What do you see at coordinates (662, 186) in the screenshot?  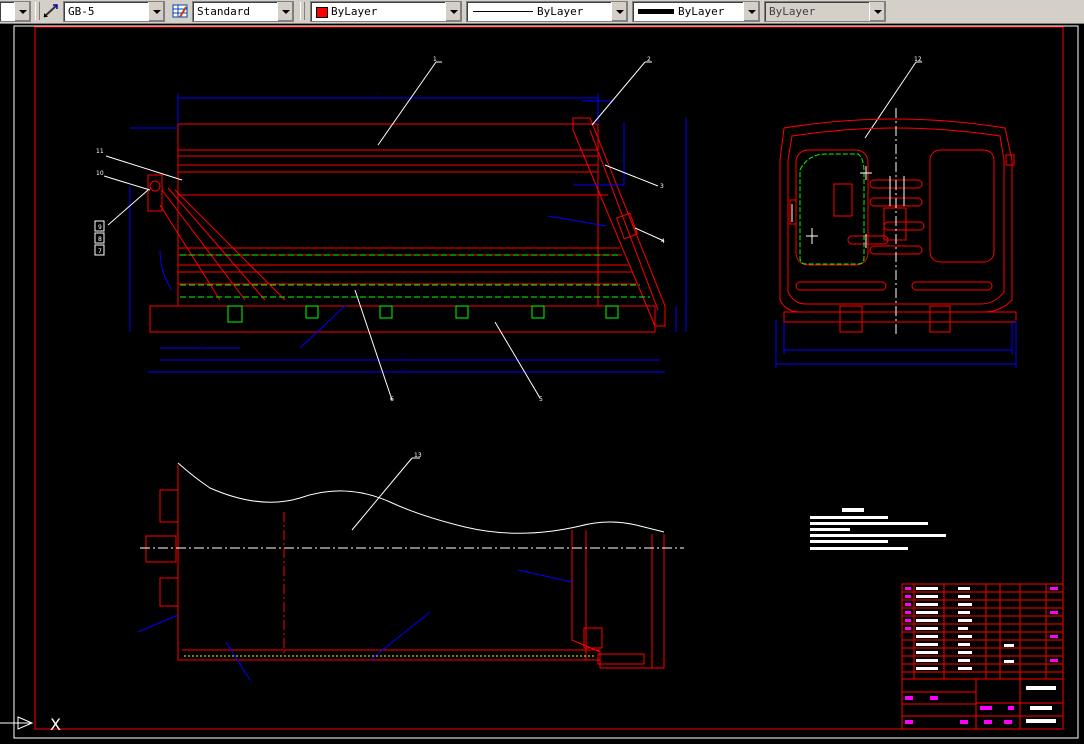 I see `balloon-3: 3` at bounding box center [662, 186].